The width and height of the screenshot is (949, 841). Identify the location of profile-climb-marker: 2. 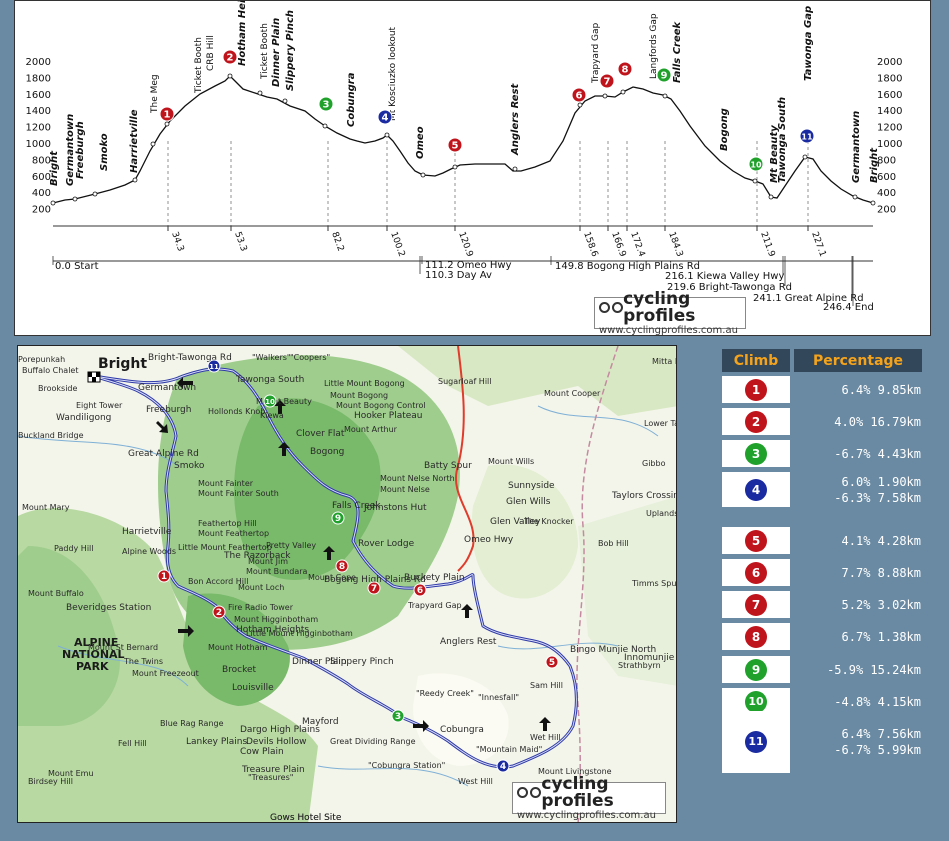
(230, 57).